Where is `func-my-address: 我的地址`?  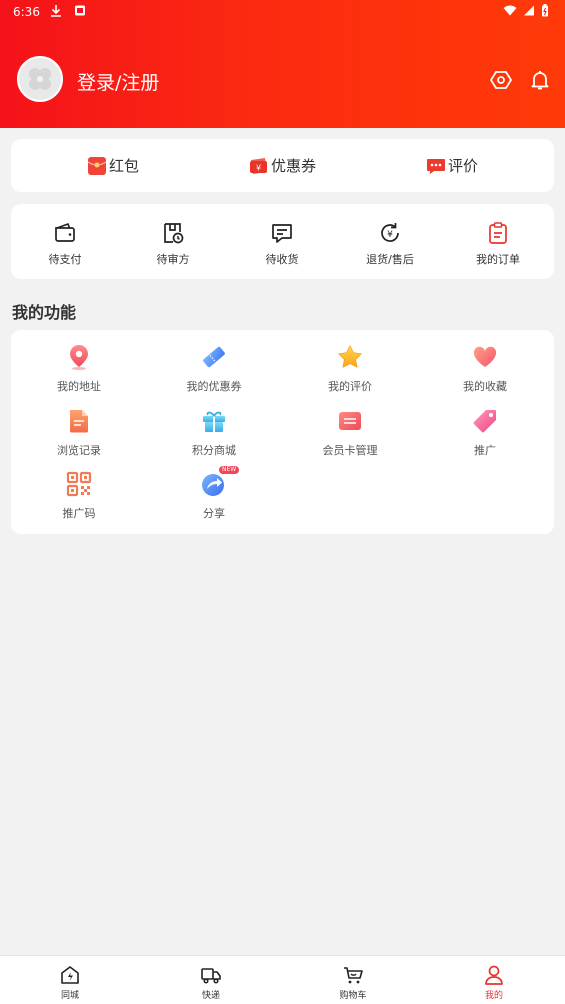
func-my-address: 我的地址 is located at coordinates (79, 368).